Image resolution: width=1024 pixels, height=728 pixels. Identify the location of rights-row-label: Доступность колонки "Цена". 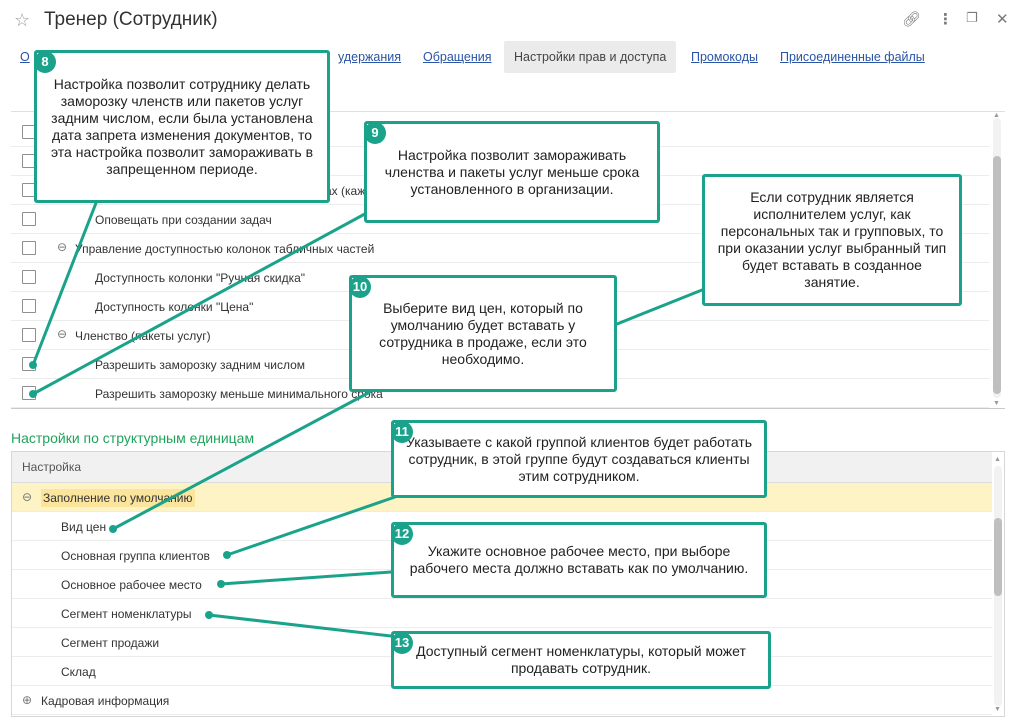
(174, 307).